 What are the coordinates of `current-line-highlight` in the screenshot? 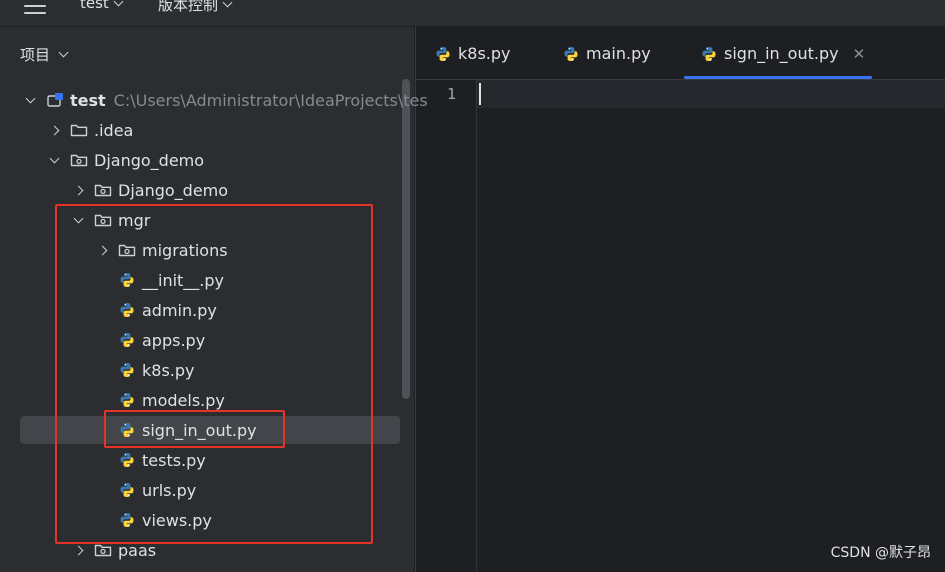 It's located at (711, 94).